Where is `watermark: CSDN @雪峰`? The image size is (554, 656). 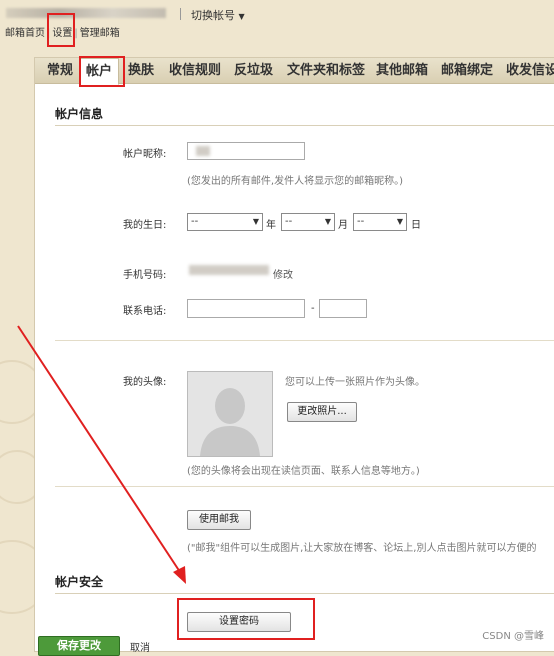
watermark: CSDN @雪峰 is located at coordinates (513, 636).